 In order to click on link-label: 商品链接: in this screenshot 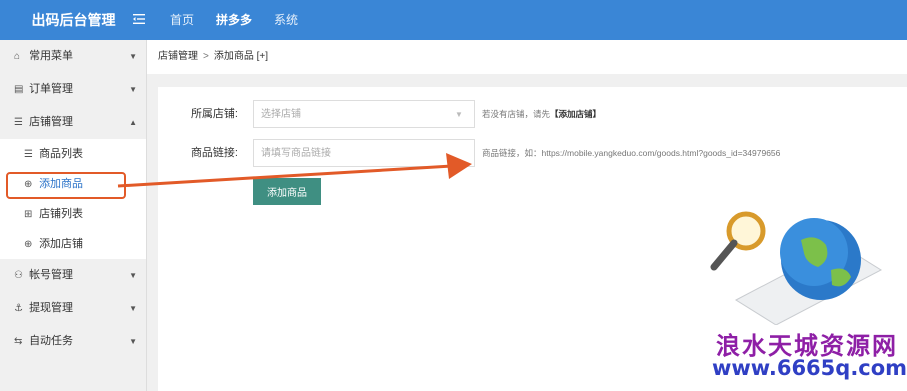, I will do `click(214, 153)`.